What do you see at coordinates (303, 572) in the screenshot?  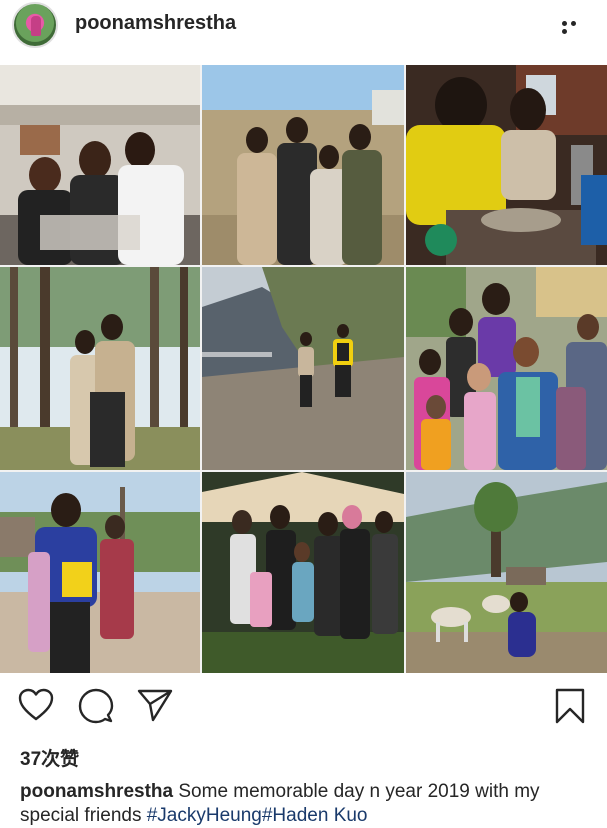 I see `photo-tent-group` at bounding box center [303, 572].